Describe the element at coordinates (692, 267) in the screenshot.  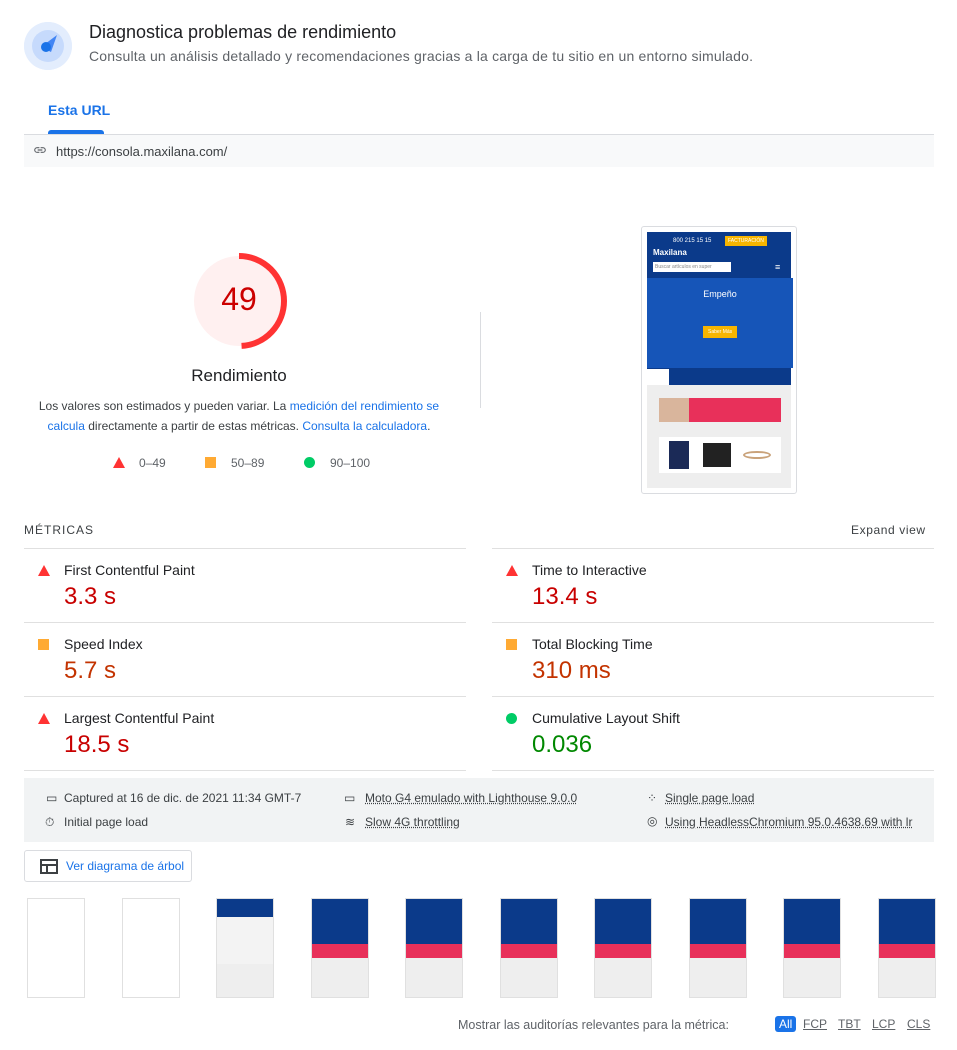
I see `ss-search: Buscar artículos en super` at that location.